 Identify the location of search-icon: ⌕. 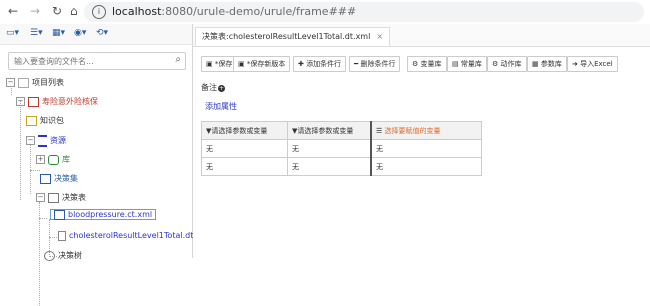
(178, 59).